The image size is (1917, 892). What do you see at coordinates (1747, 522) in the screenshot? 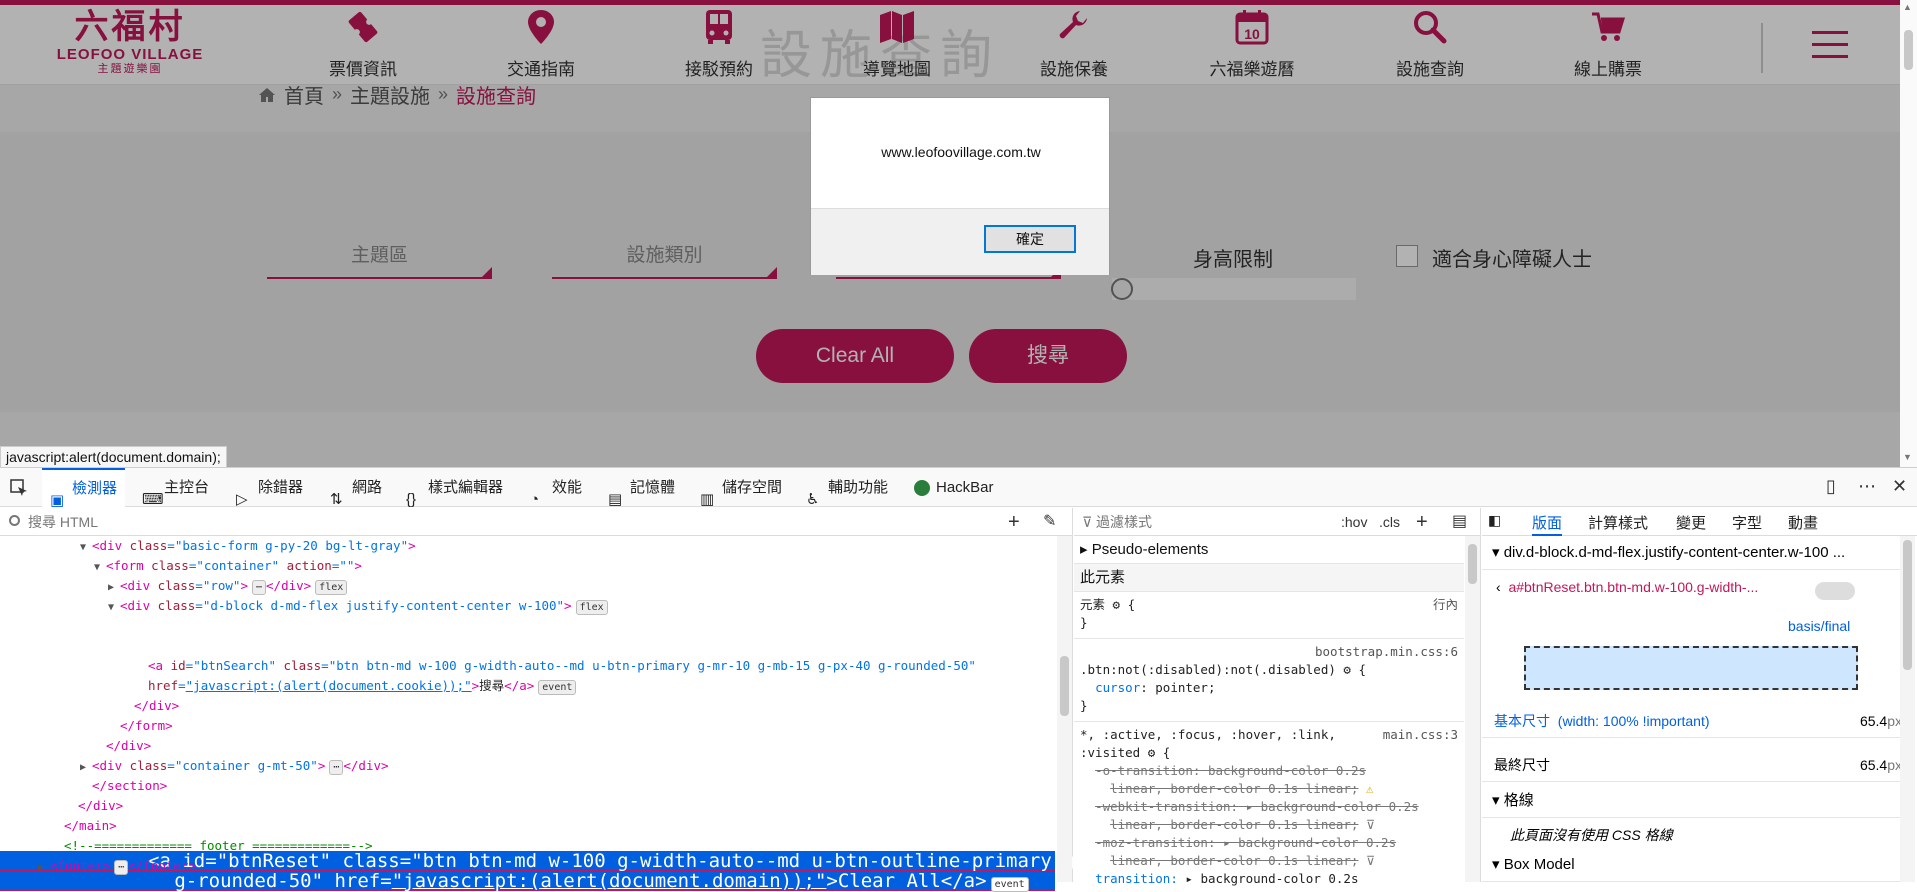
I see `tab-fonts: 字型` at bounding box center [1747, 522].